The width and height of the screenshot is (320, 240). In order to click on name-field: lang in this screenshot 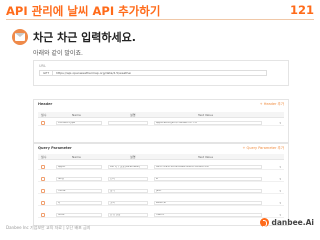, I will do `click(79, 179)`.